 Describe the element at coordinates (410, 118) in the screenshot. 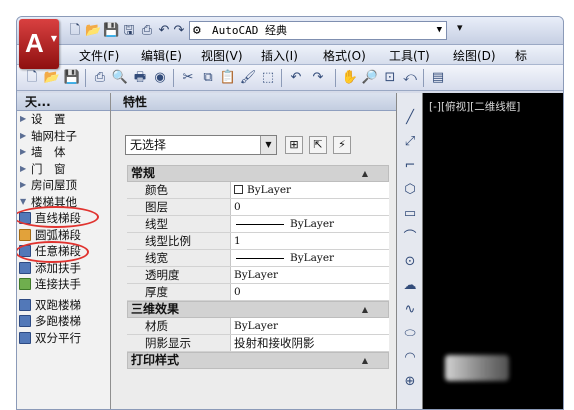

I see `line-icon: ╱` at that location.